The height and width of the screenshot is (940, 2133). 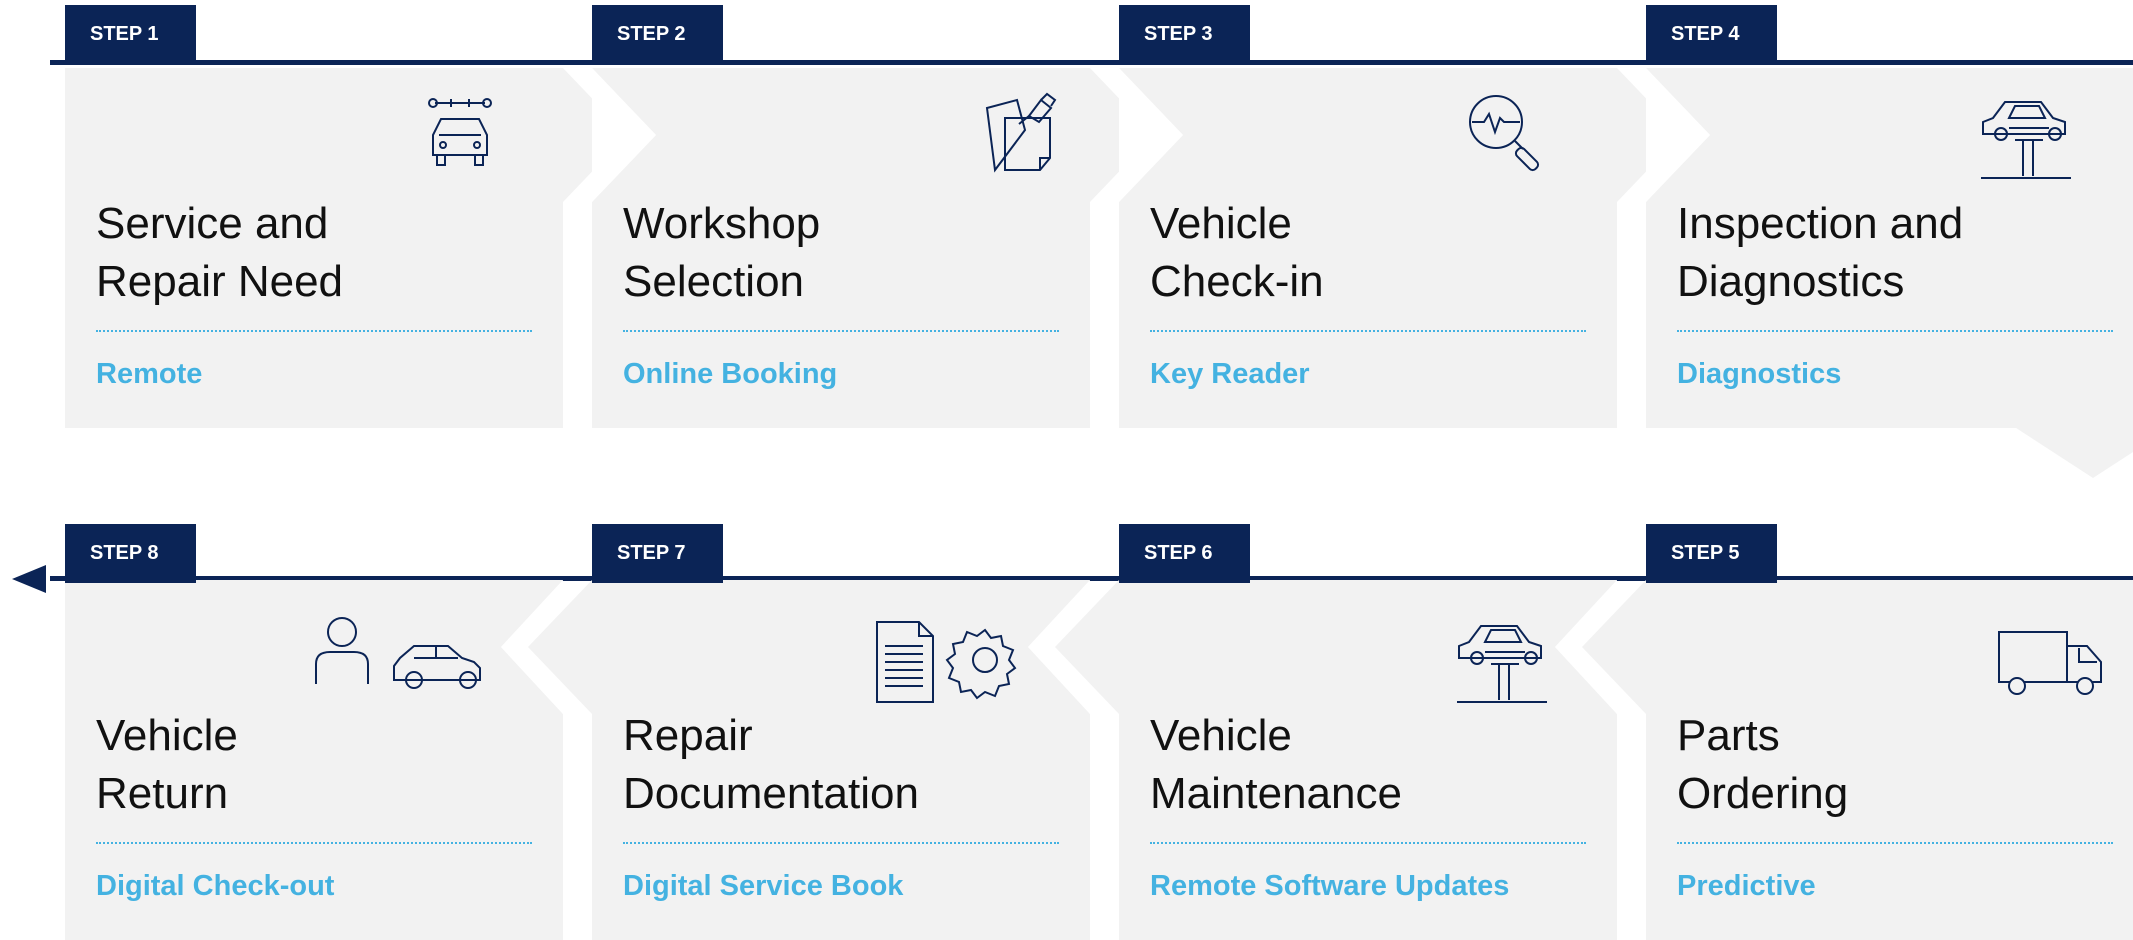 I want to click on step-title-line1: Service and, so click(x=212, y=223).